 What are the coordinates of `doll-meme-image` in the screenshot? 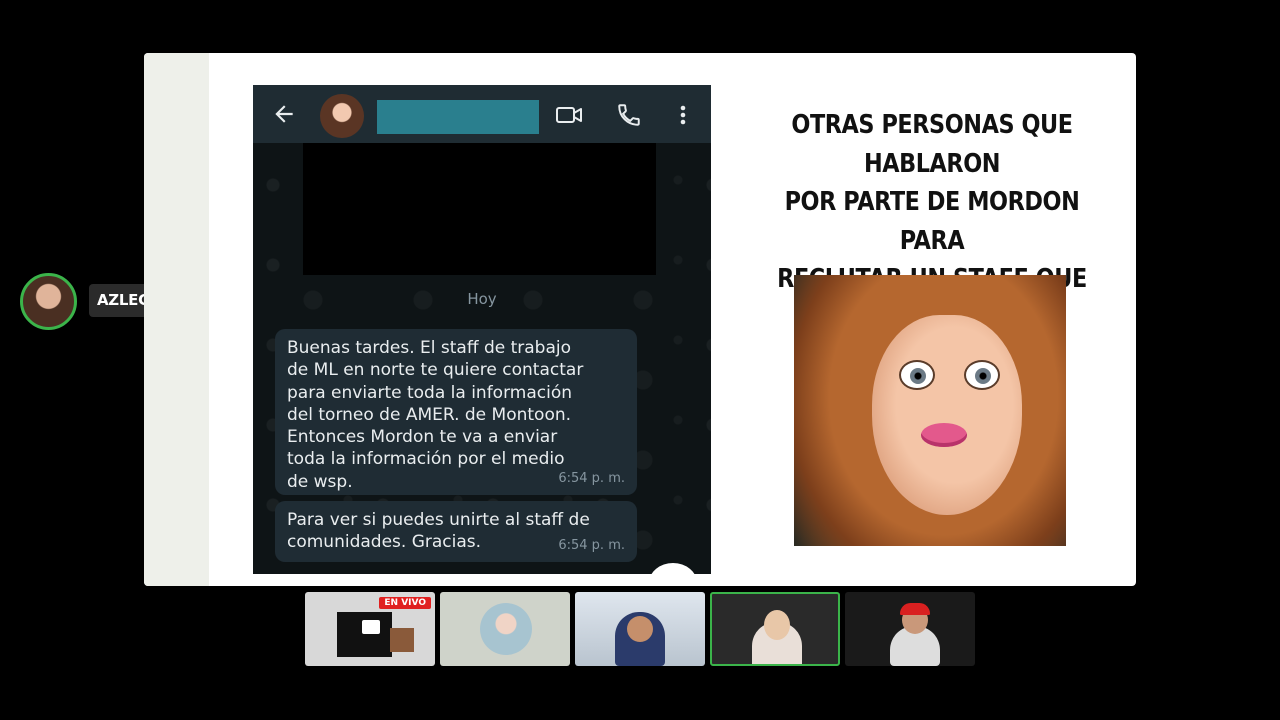 It's located at (930, 410).